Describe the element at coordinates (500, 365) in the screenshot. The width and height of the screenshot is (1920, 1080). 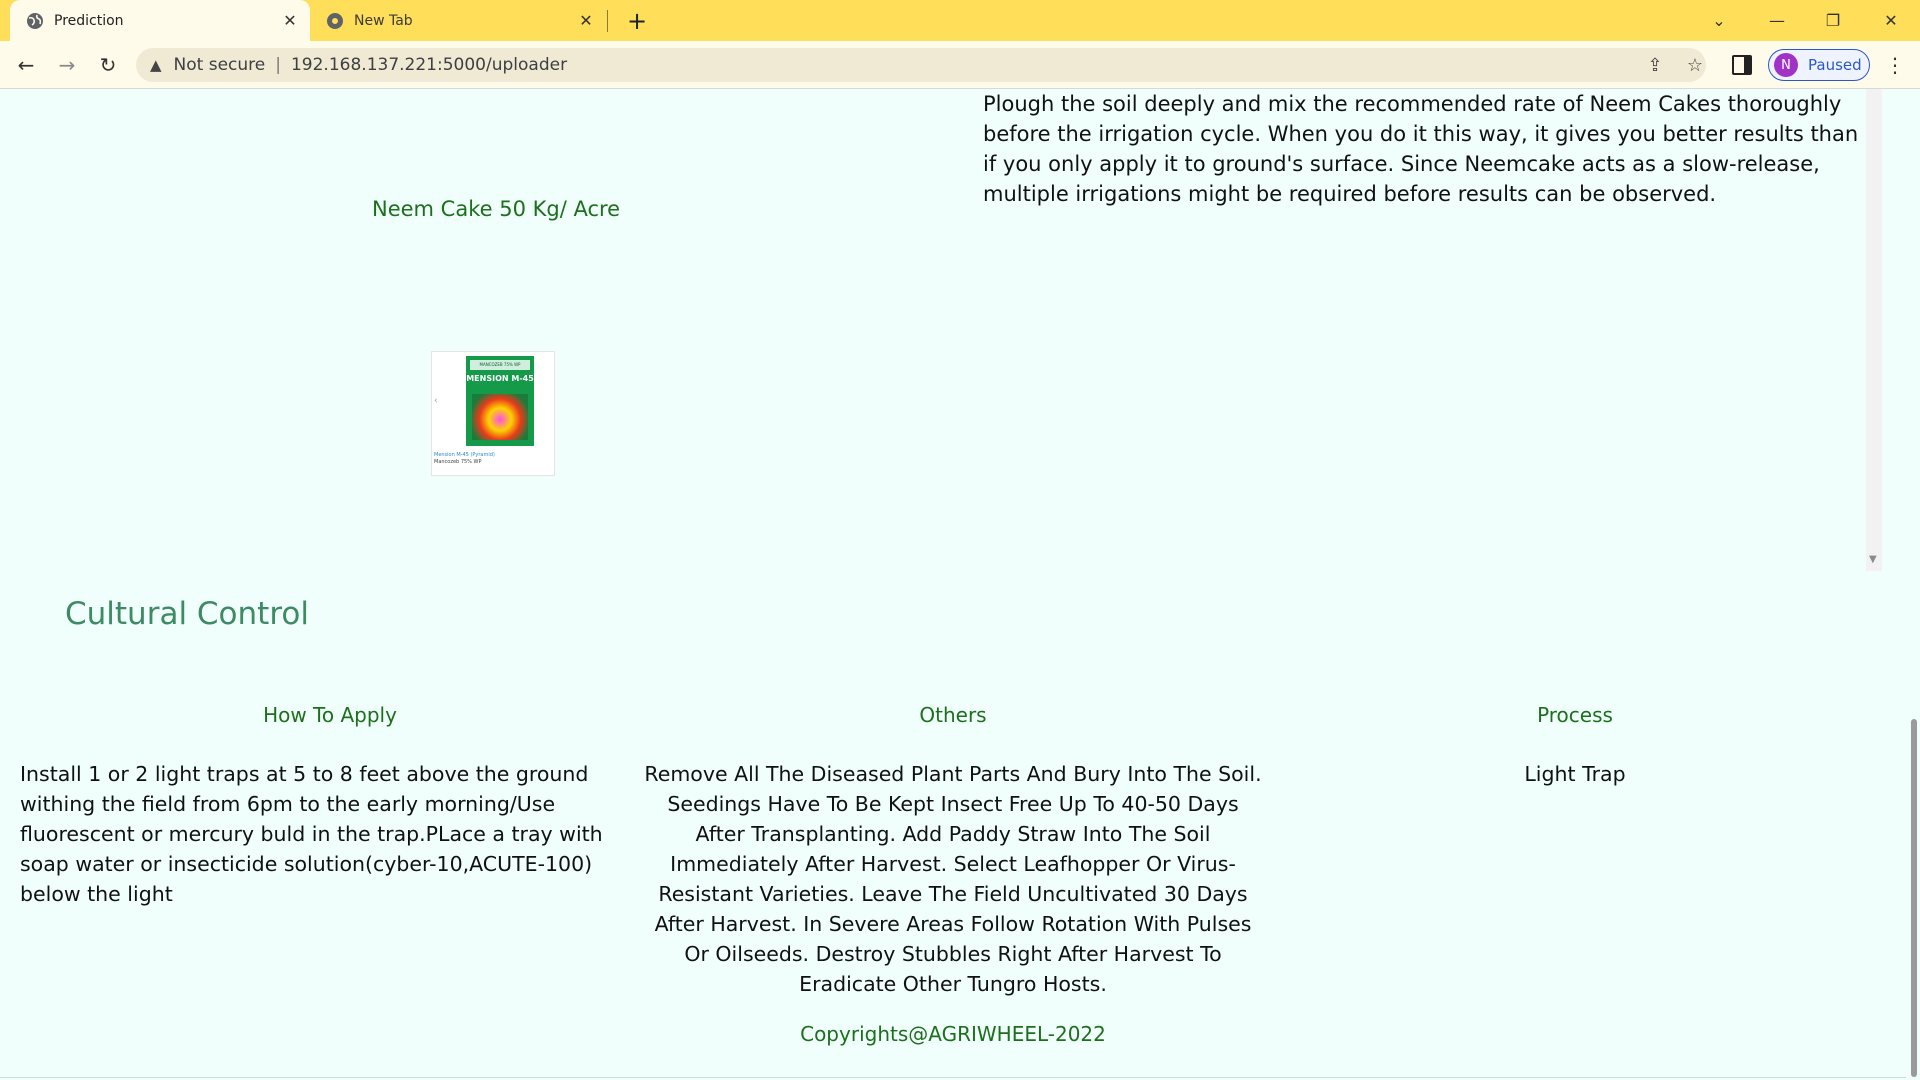
I see `product-band: MANCOZEB 75% WP` at that location.